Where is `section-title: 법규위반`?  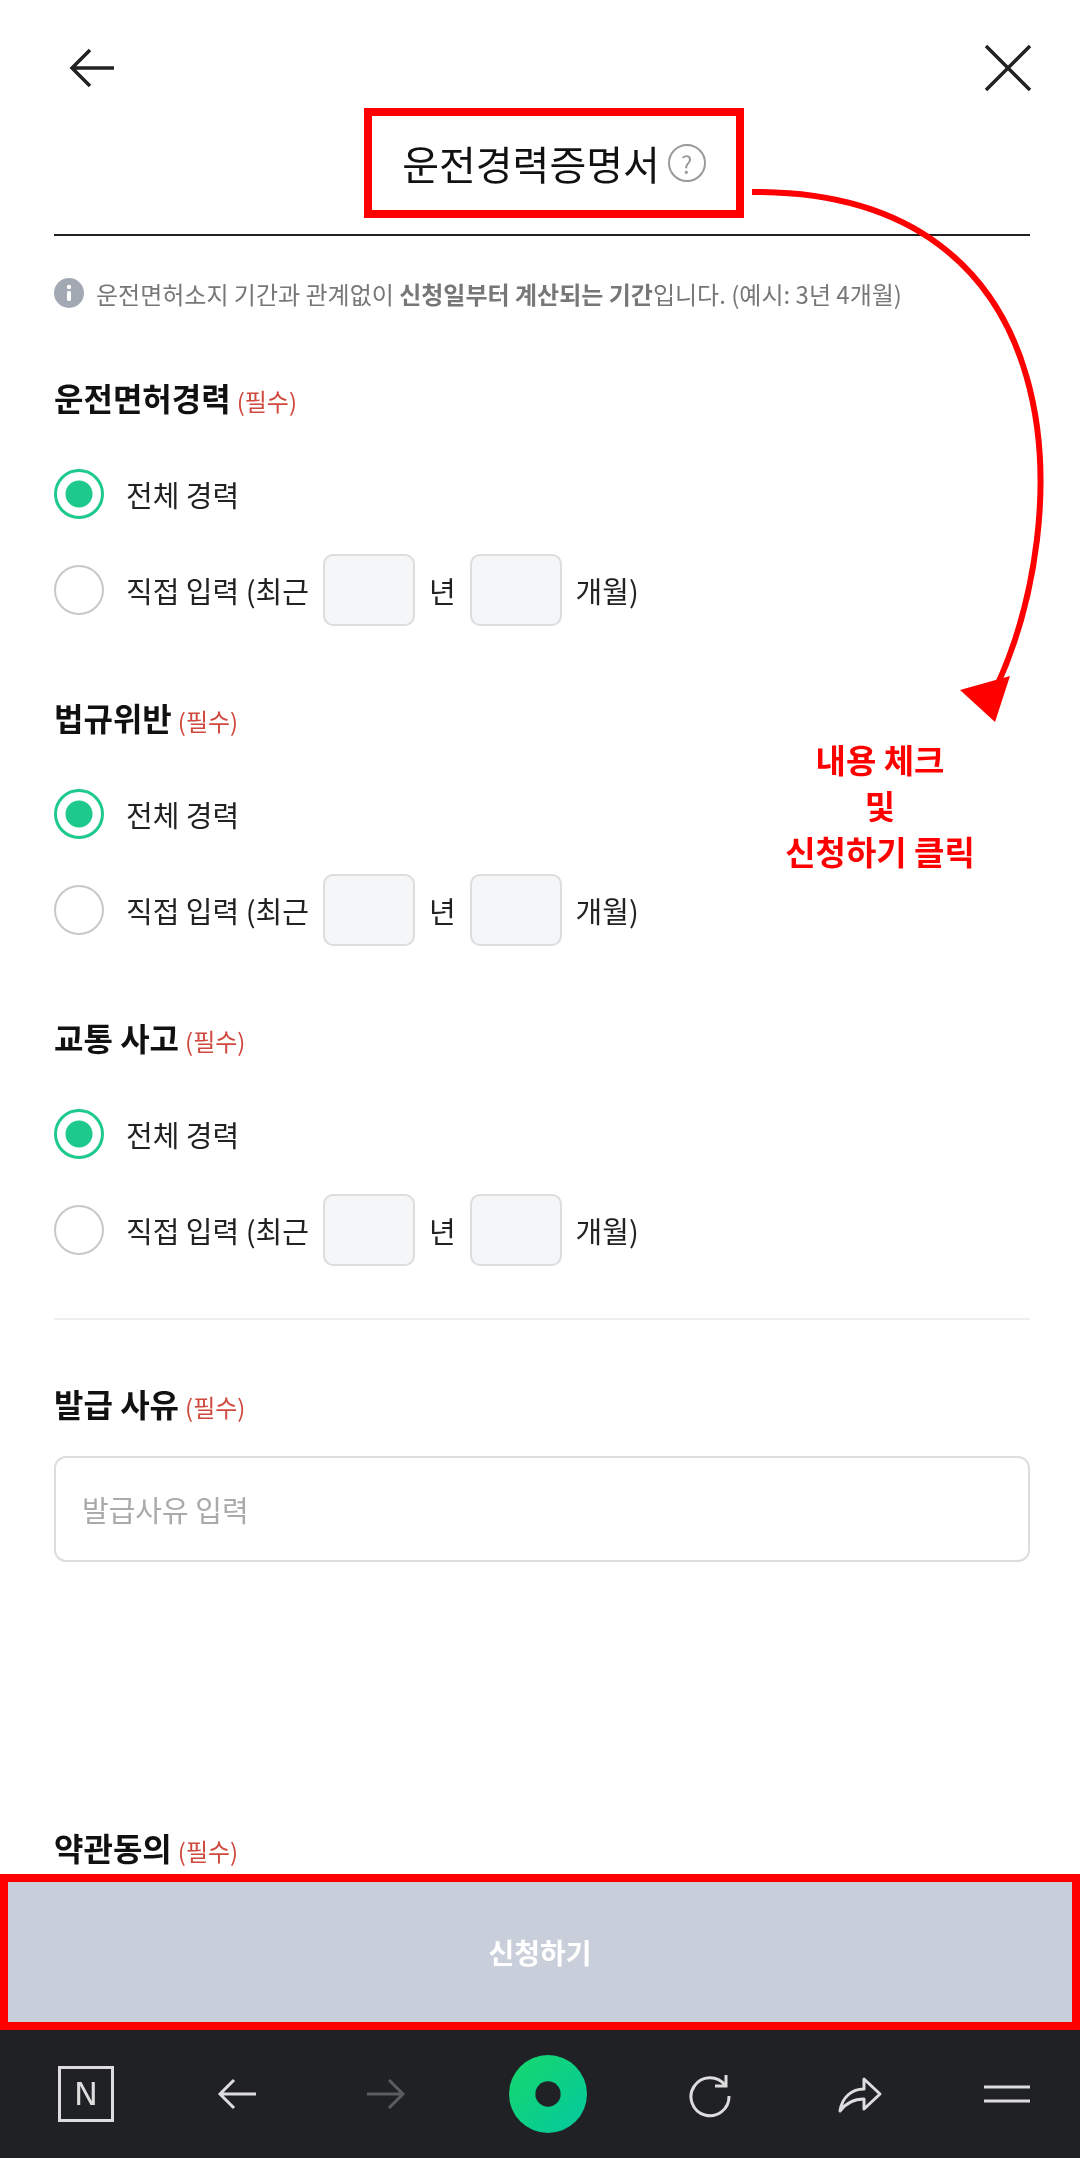
section-title: 법규위반 is located at coordinates (113, 717).